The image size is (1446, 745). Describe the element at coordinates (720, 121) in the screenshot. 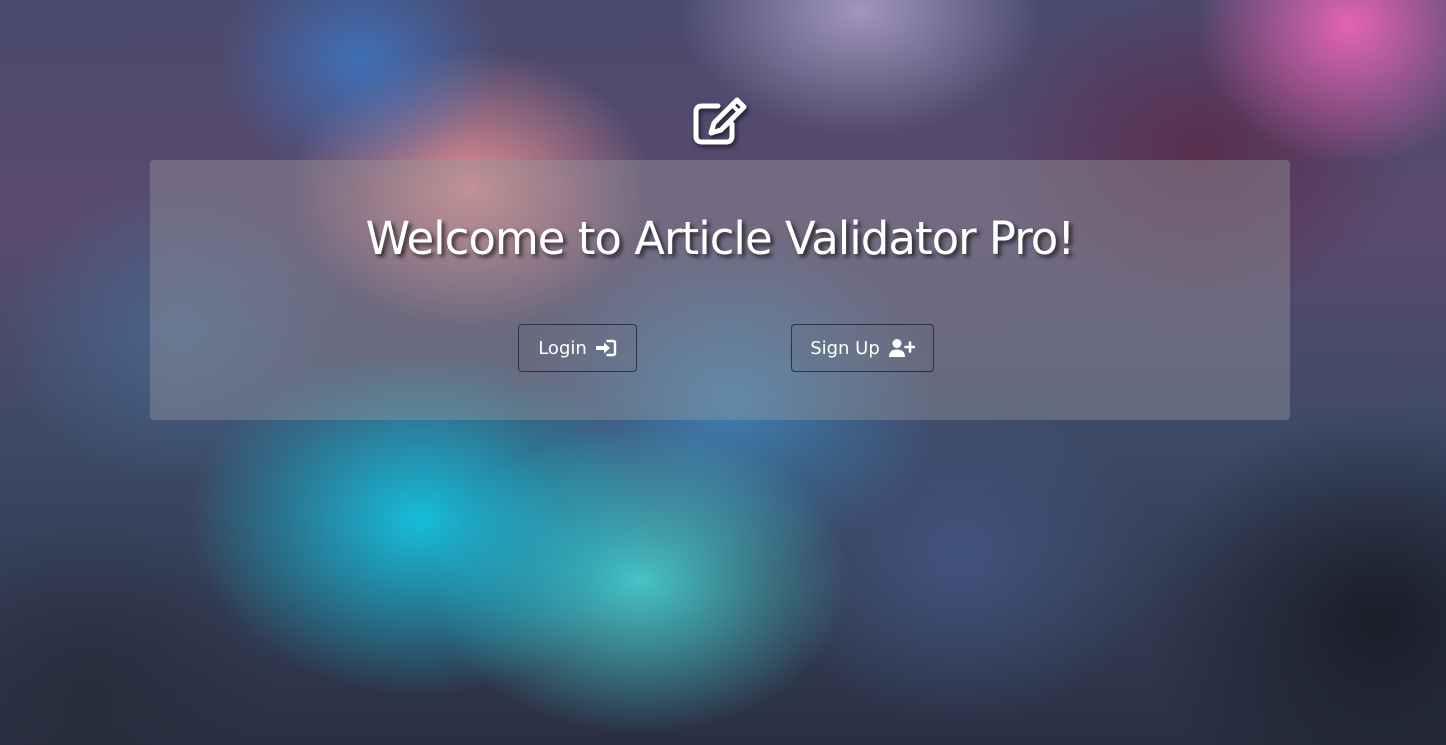

I see `edit-square-icon` at that location.